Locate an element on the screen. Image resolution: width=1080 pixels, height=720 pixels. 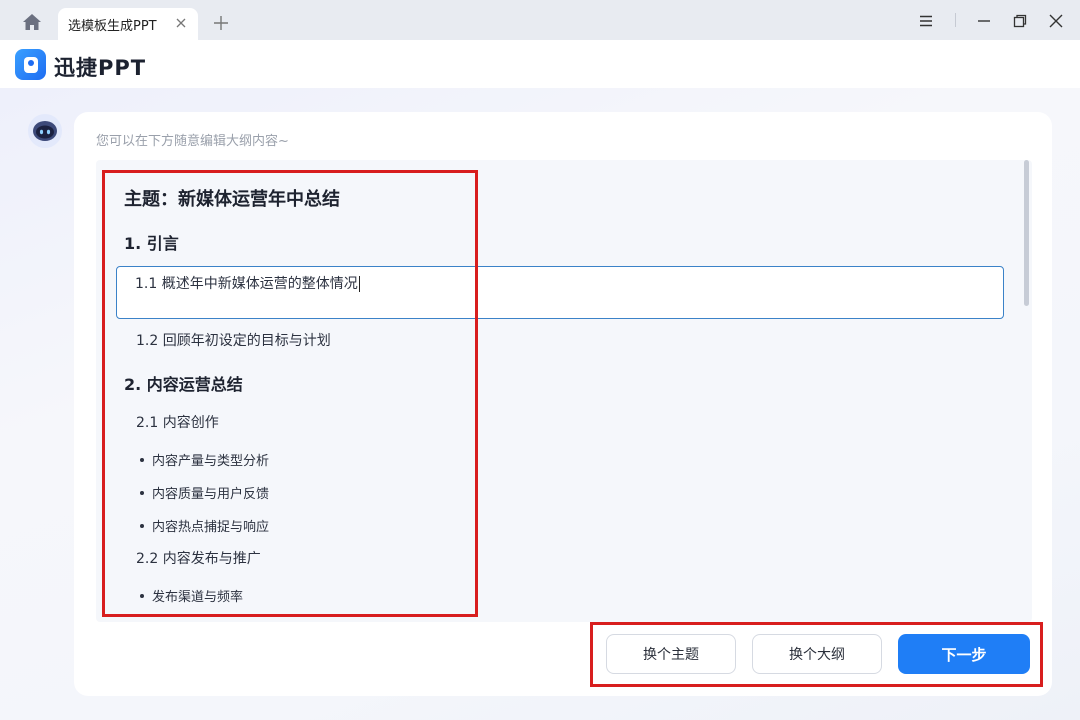
app-brand: 迅捷PPT is located at coordinates (100, 67).